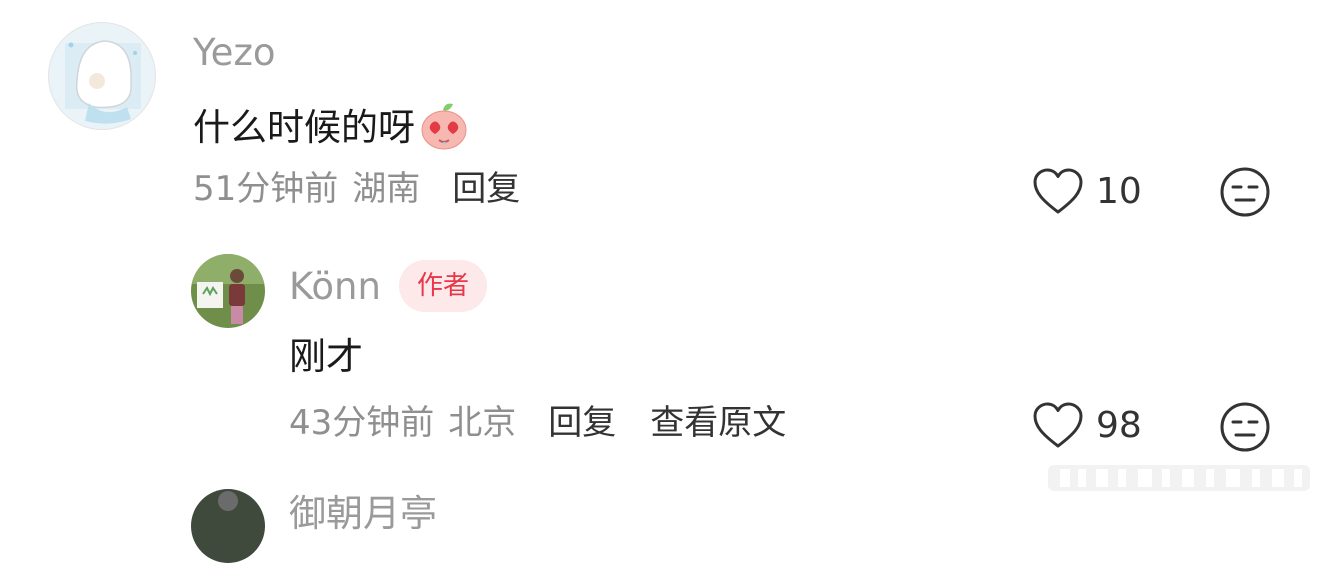 This screenshot has height=563, width=1320. Describe the element at coordinates (335, 286) in the screenshot. I see `comment-username: Könn` at that location.